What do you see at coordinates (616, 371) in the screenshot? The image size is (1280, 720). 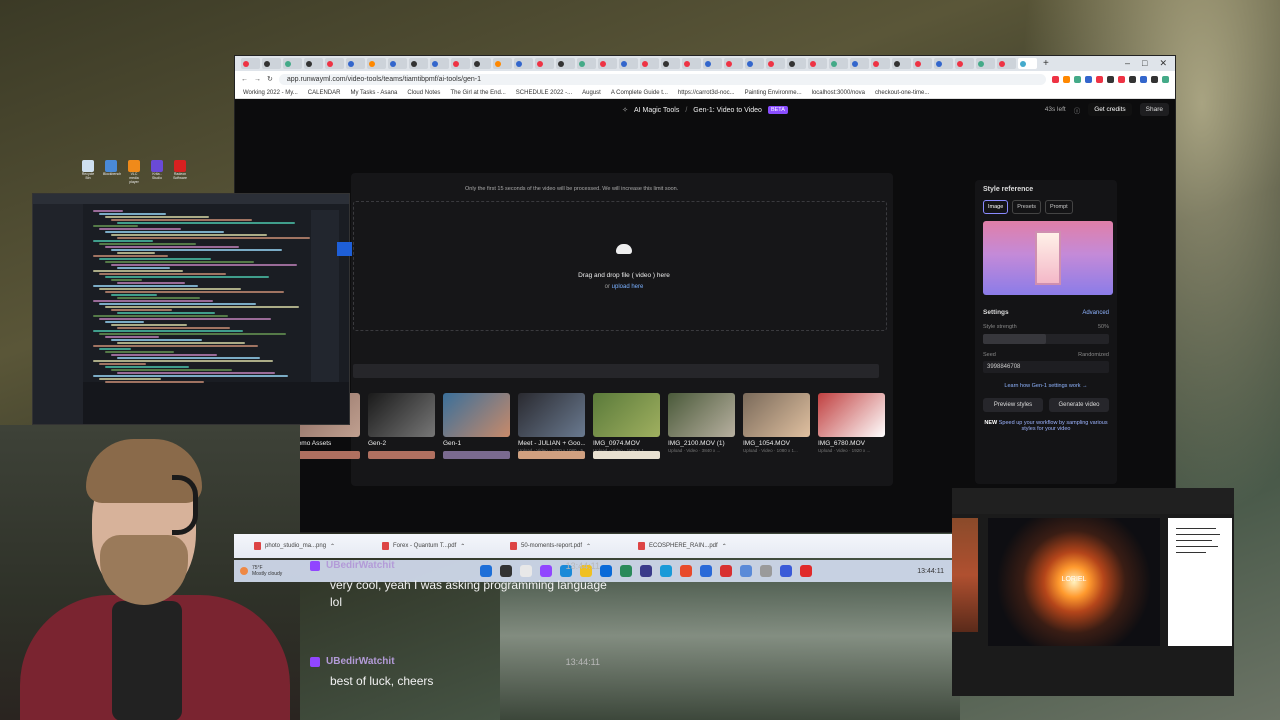 I see `assets-search-bar` at bounding box center [616, 371].